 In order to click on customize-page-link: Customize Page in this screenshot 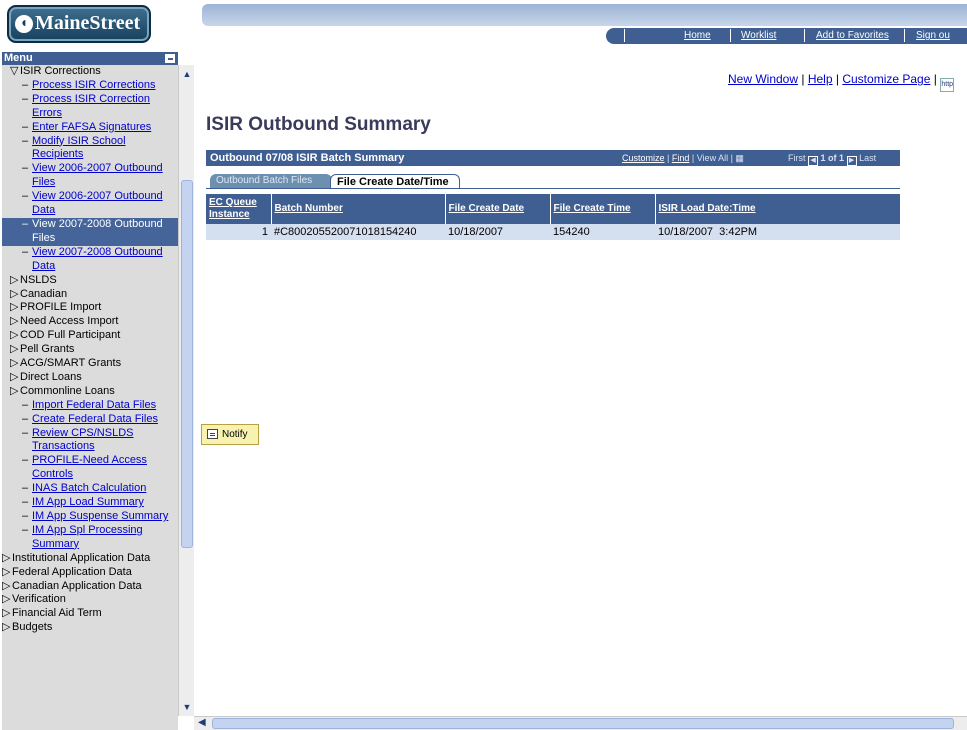, I will do `click(886, 79)`.